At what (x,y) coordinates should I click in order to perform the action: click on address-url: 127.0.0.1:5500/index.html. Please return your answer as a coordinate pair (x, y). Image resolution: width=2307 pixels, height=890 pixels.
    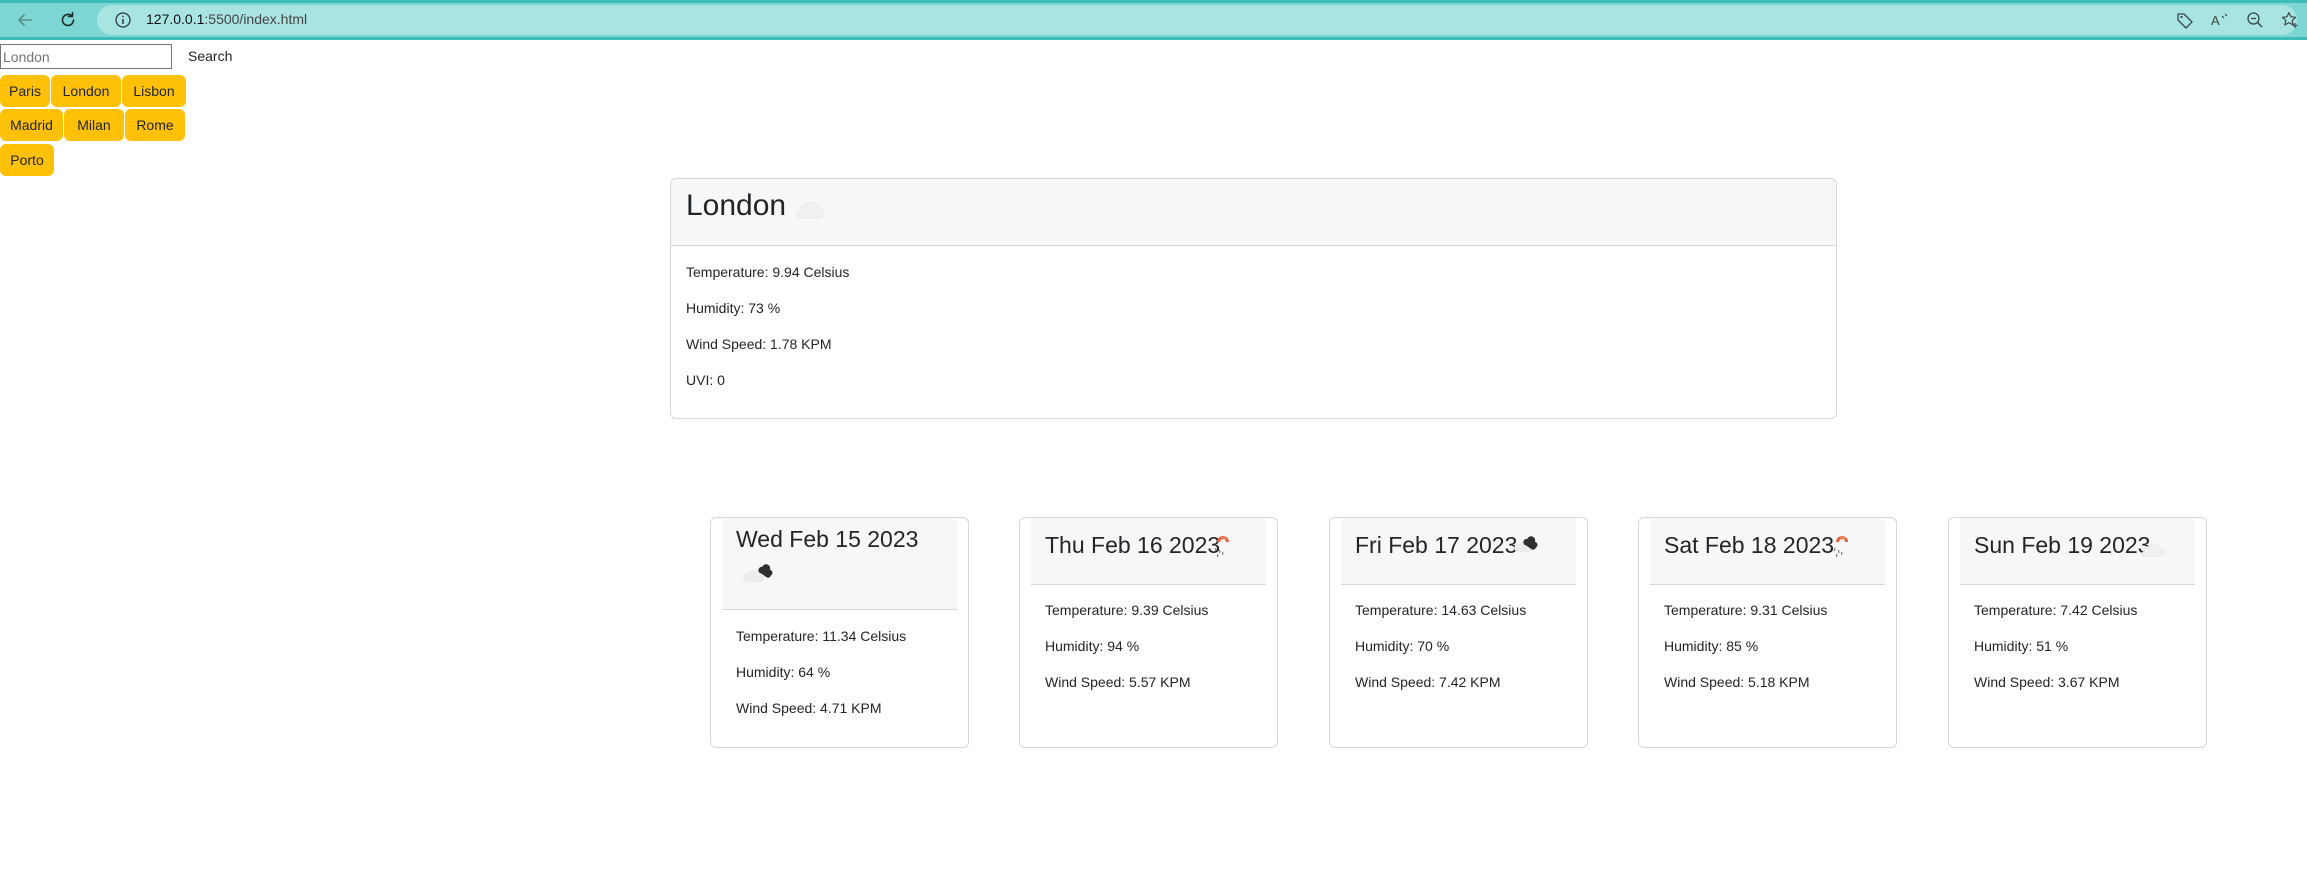
    Looking at the image, I should click on (226, 19).